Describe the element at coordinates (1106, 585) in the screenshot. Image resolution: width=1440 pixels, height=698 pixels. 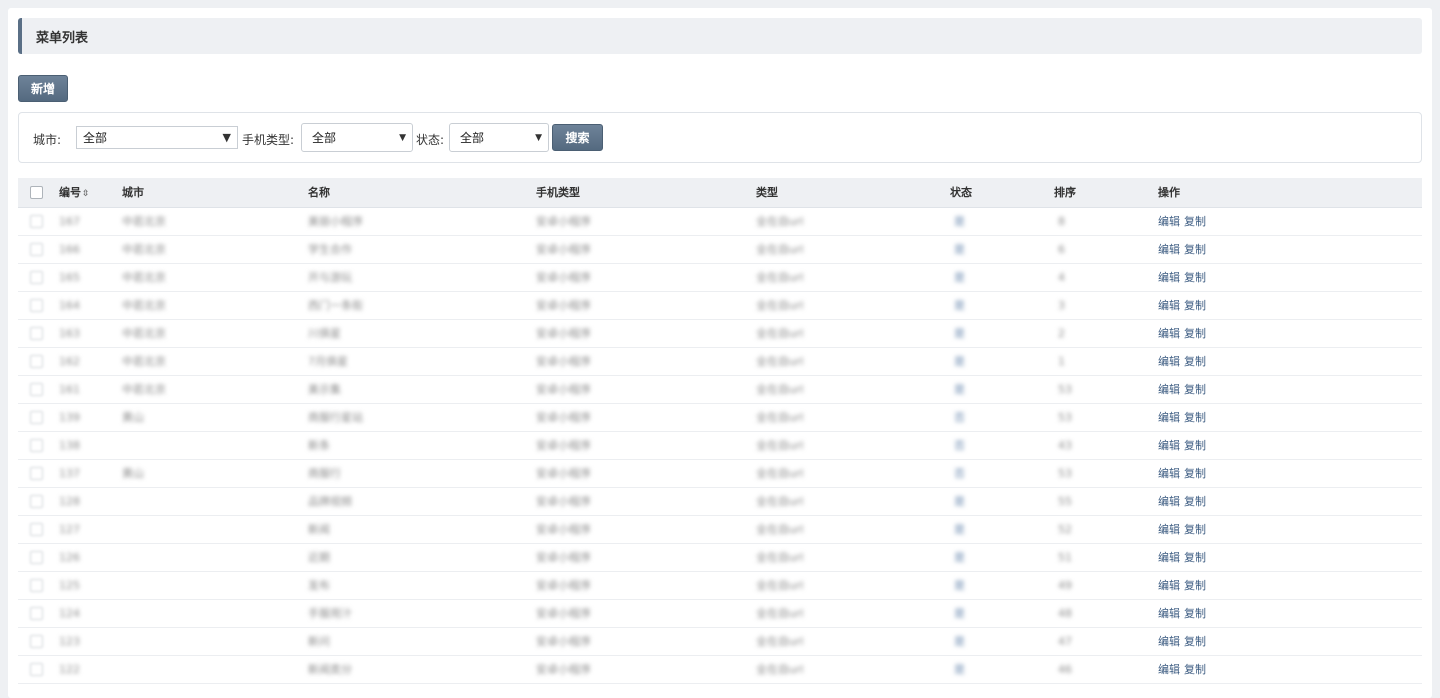
I see `cell-sort: 49` at that location.